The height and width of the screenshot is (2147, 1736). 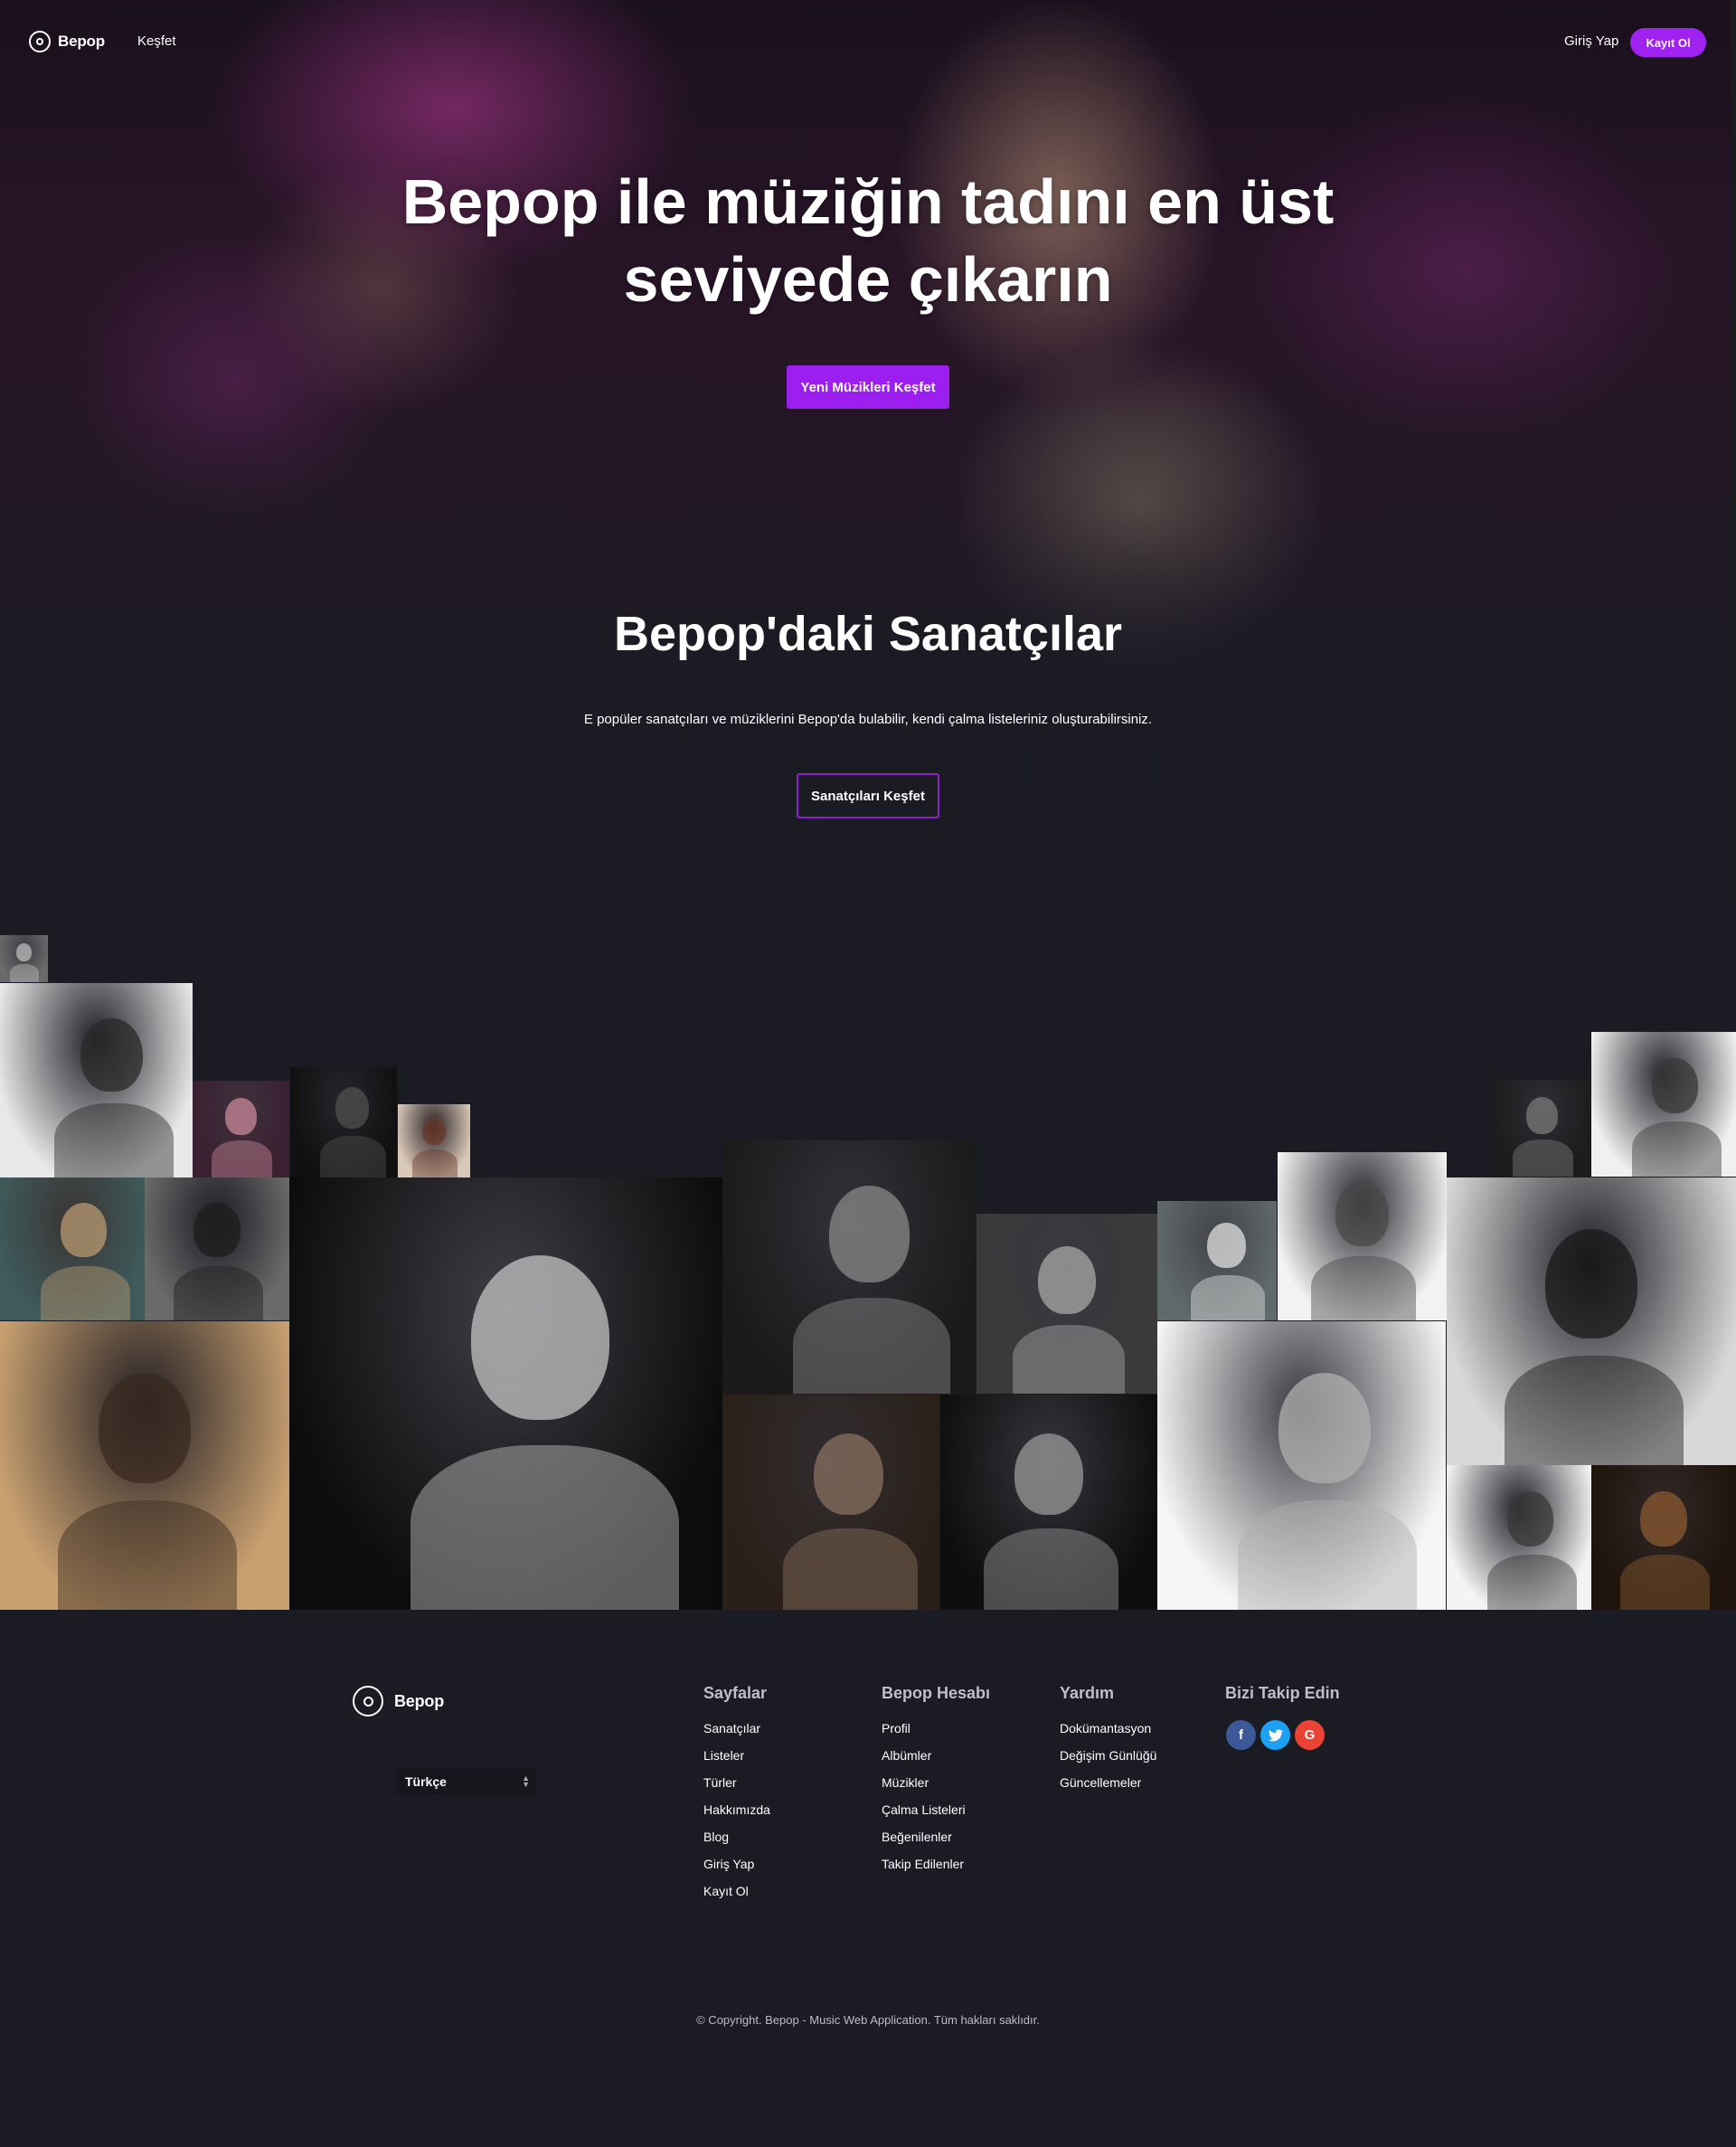 What do you see at coordinates (736, 1693) in the screenshot?
I see `footer-column-title: Sayfalar` at bounding box center [736, 1693].